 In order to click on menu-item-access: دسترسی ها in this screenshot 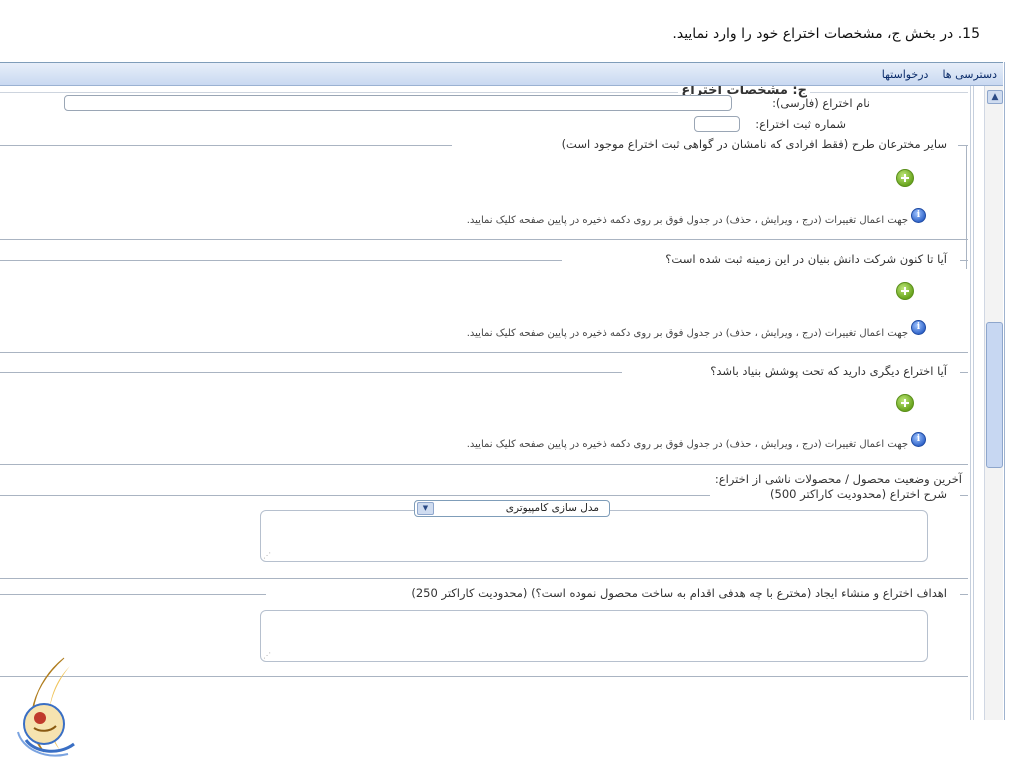, I will do `click(969, 74)`.